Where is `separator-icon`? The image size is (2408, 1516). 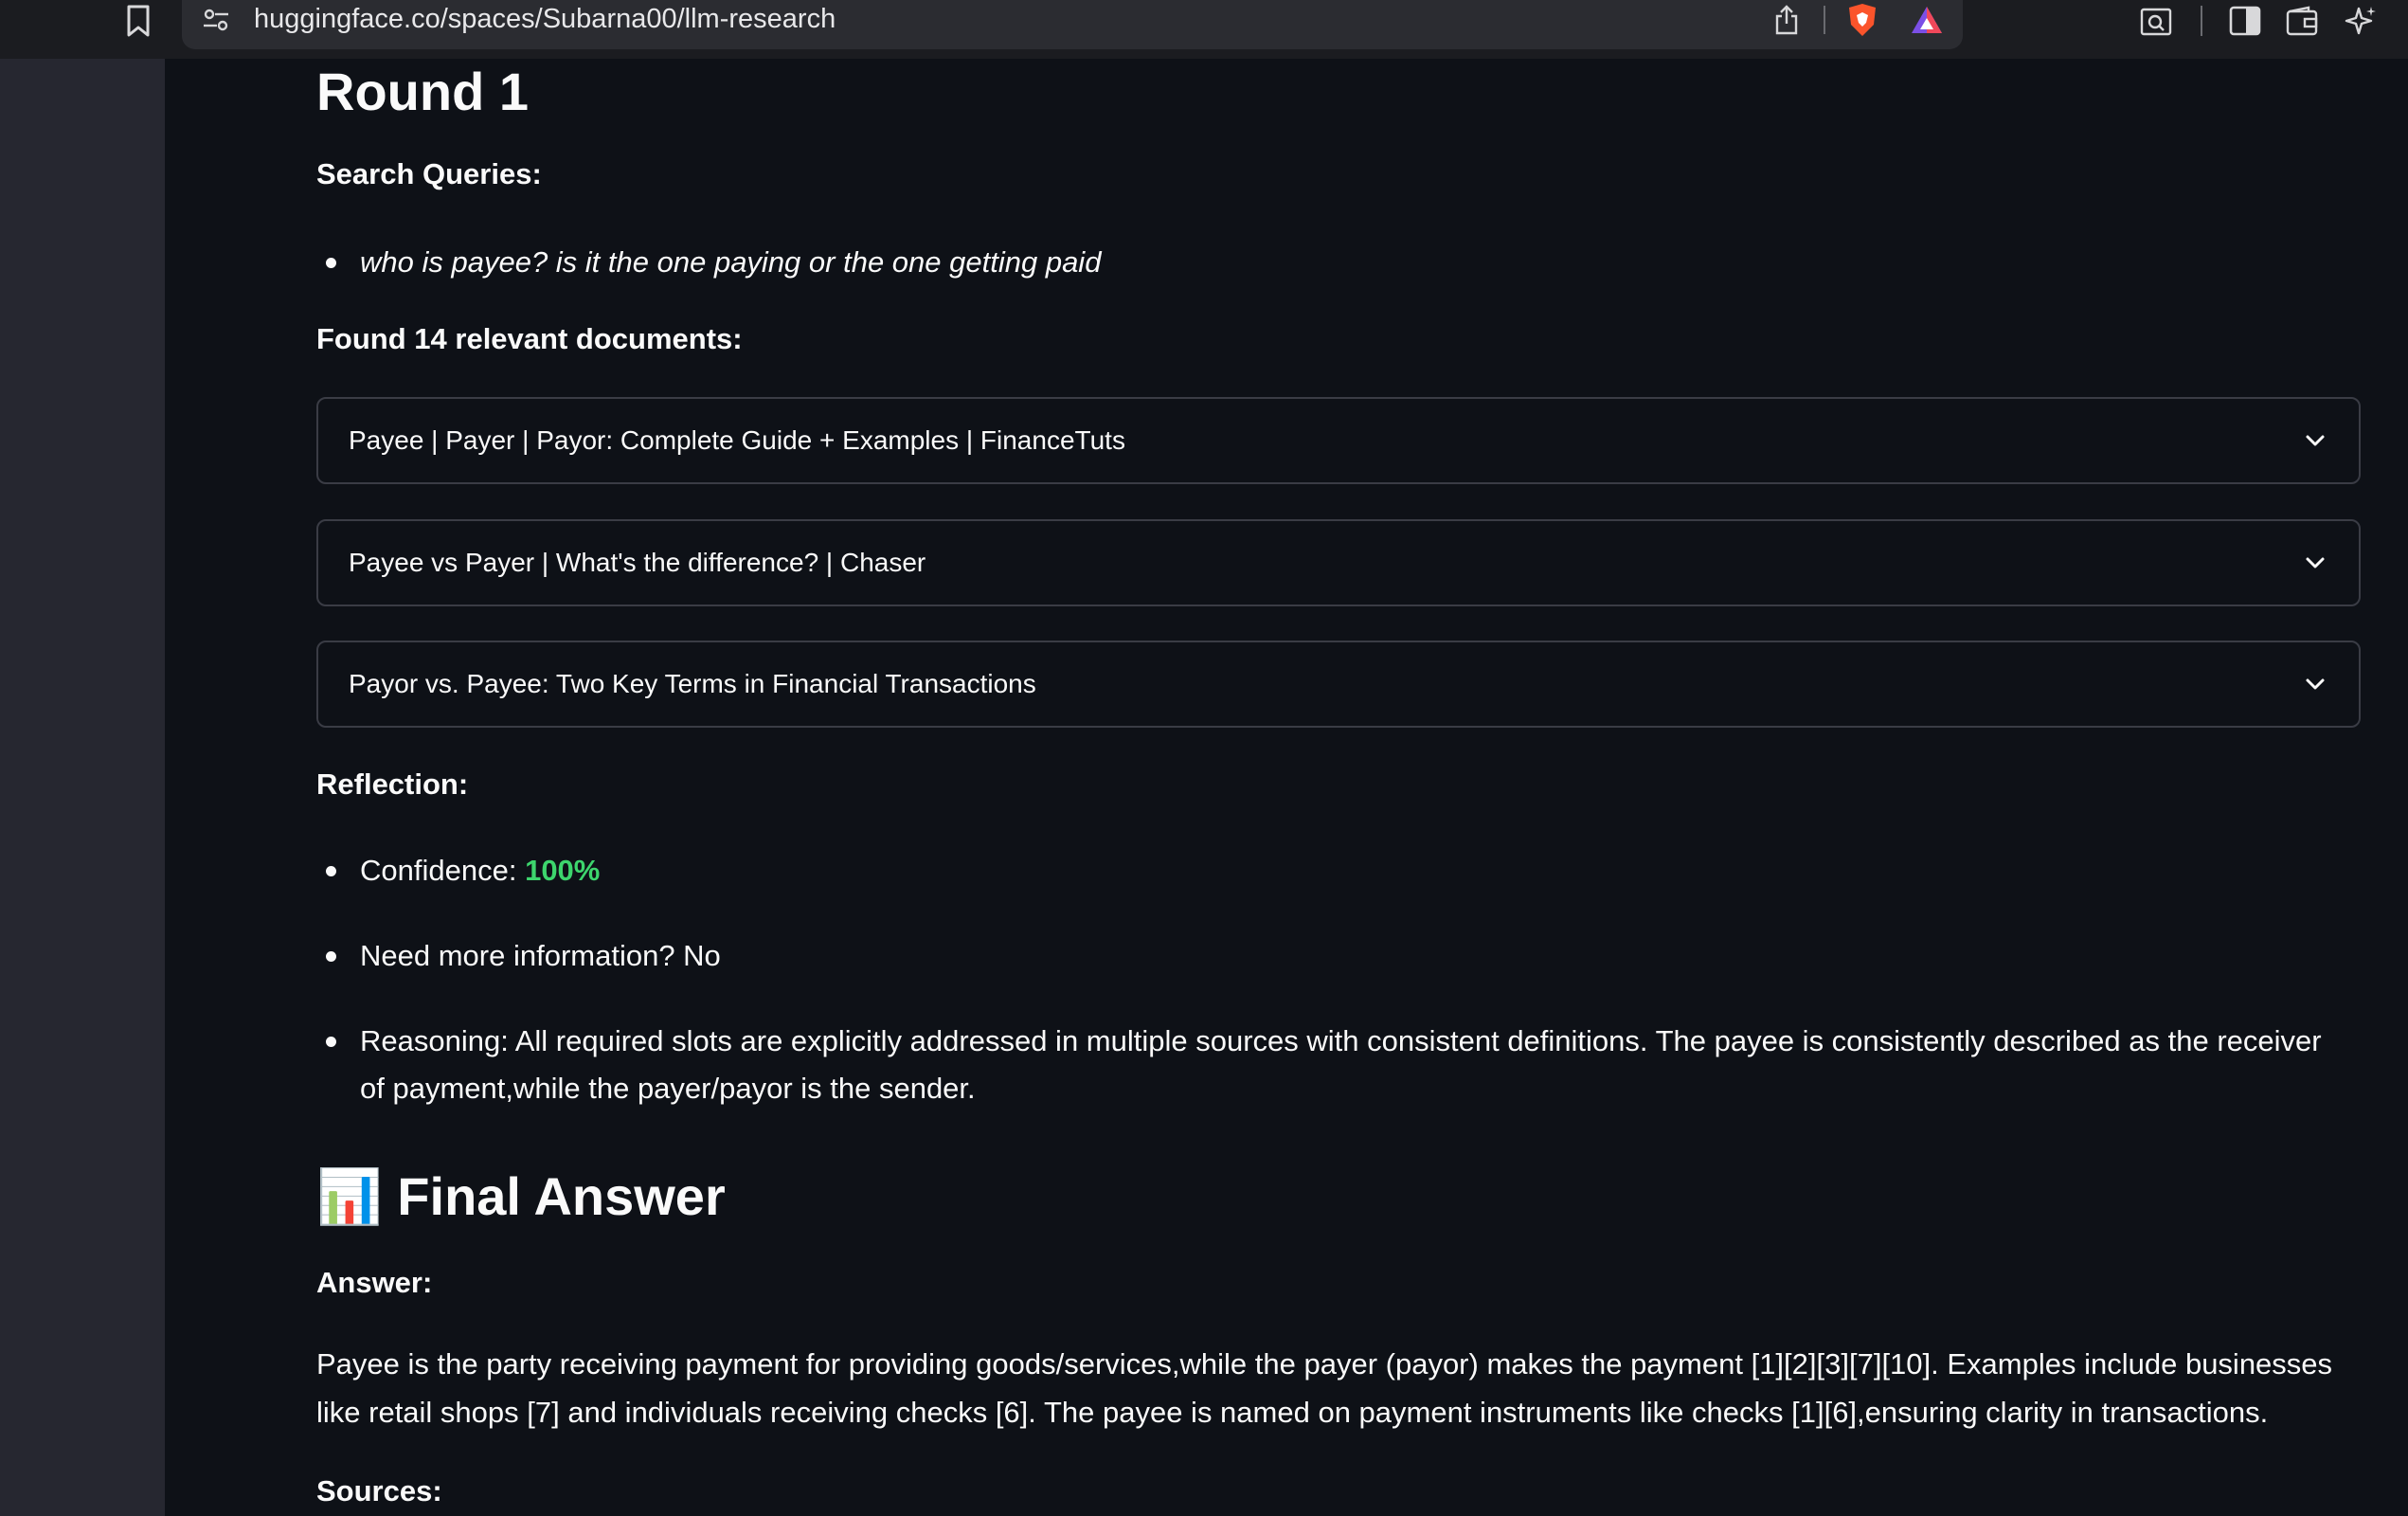
separator-icon is located at coordinates (1824, 20).